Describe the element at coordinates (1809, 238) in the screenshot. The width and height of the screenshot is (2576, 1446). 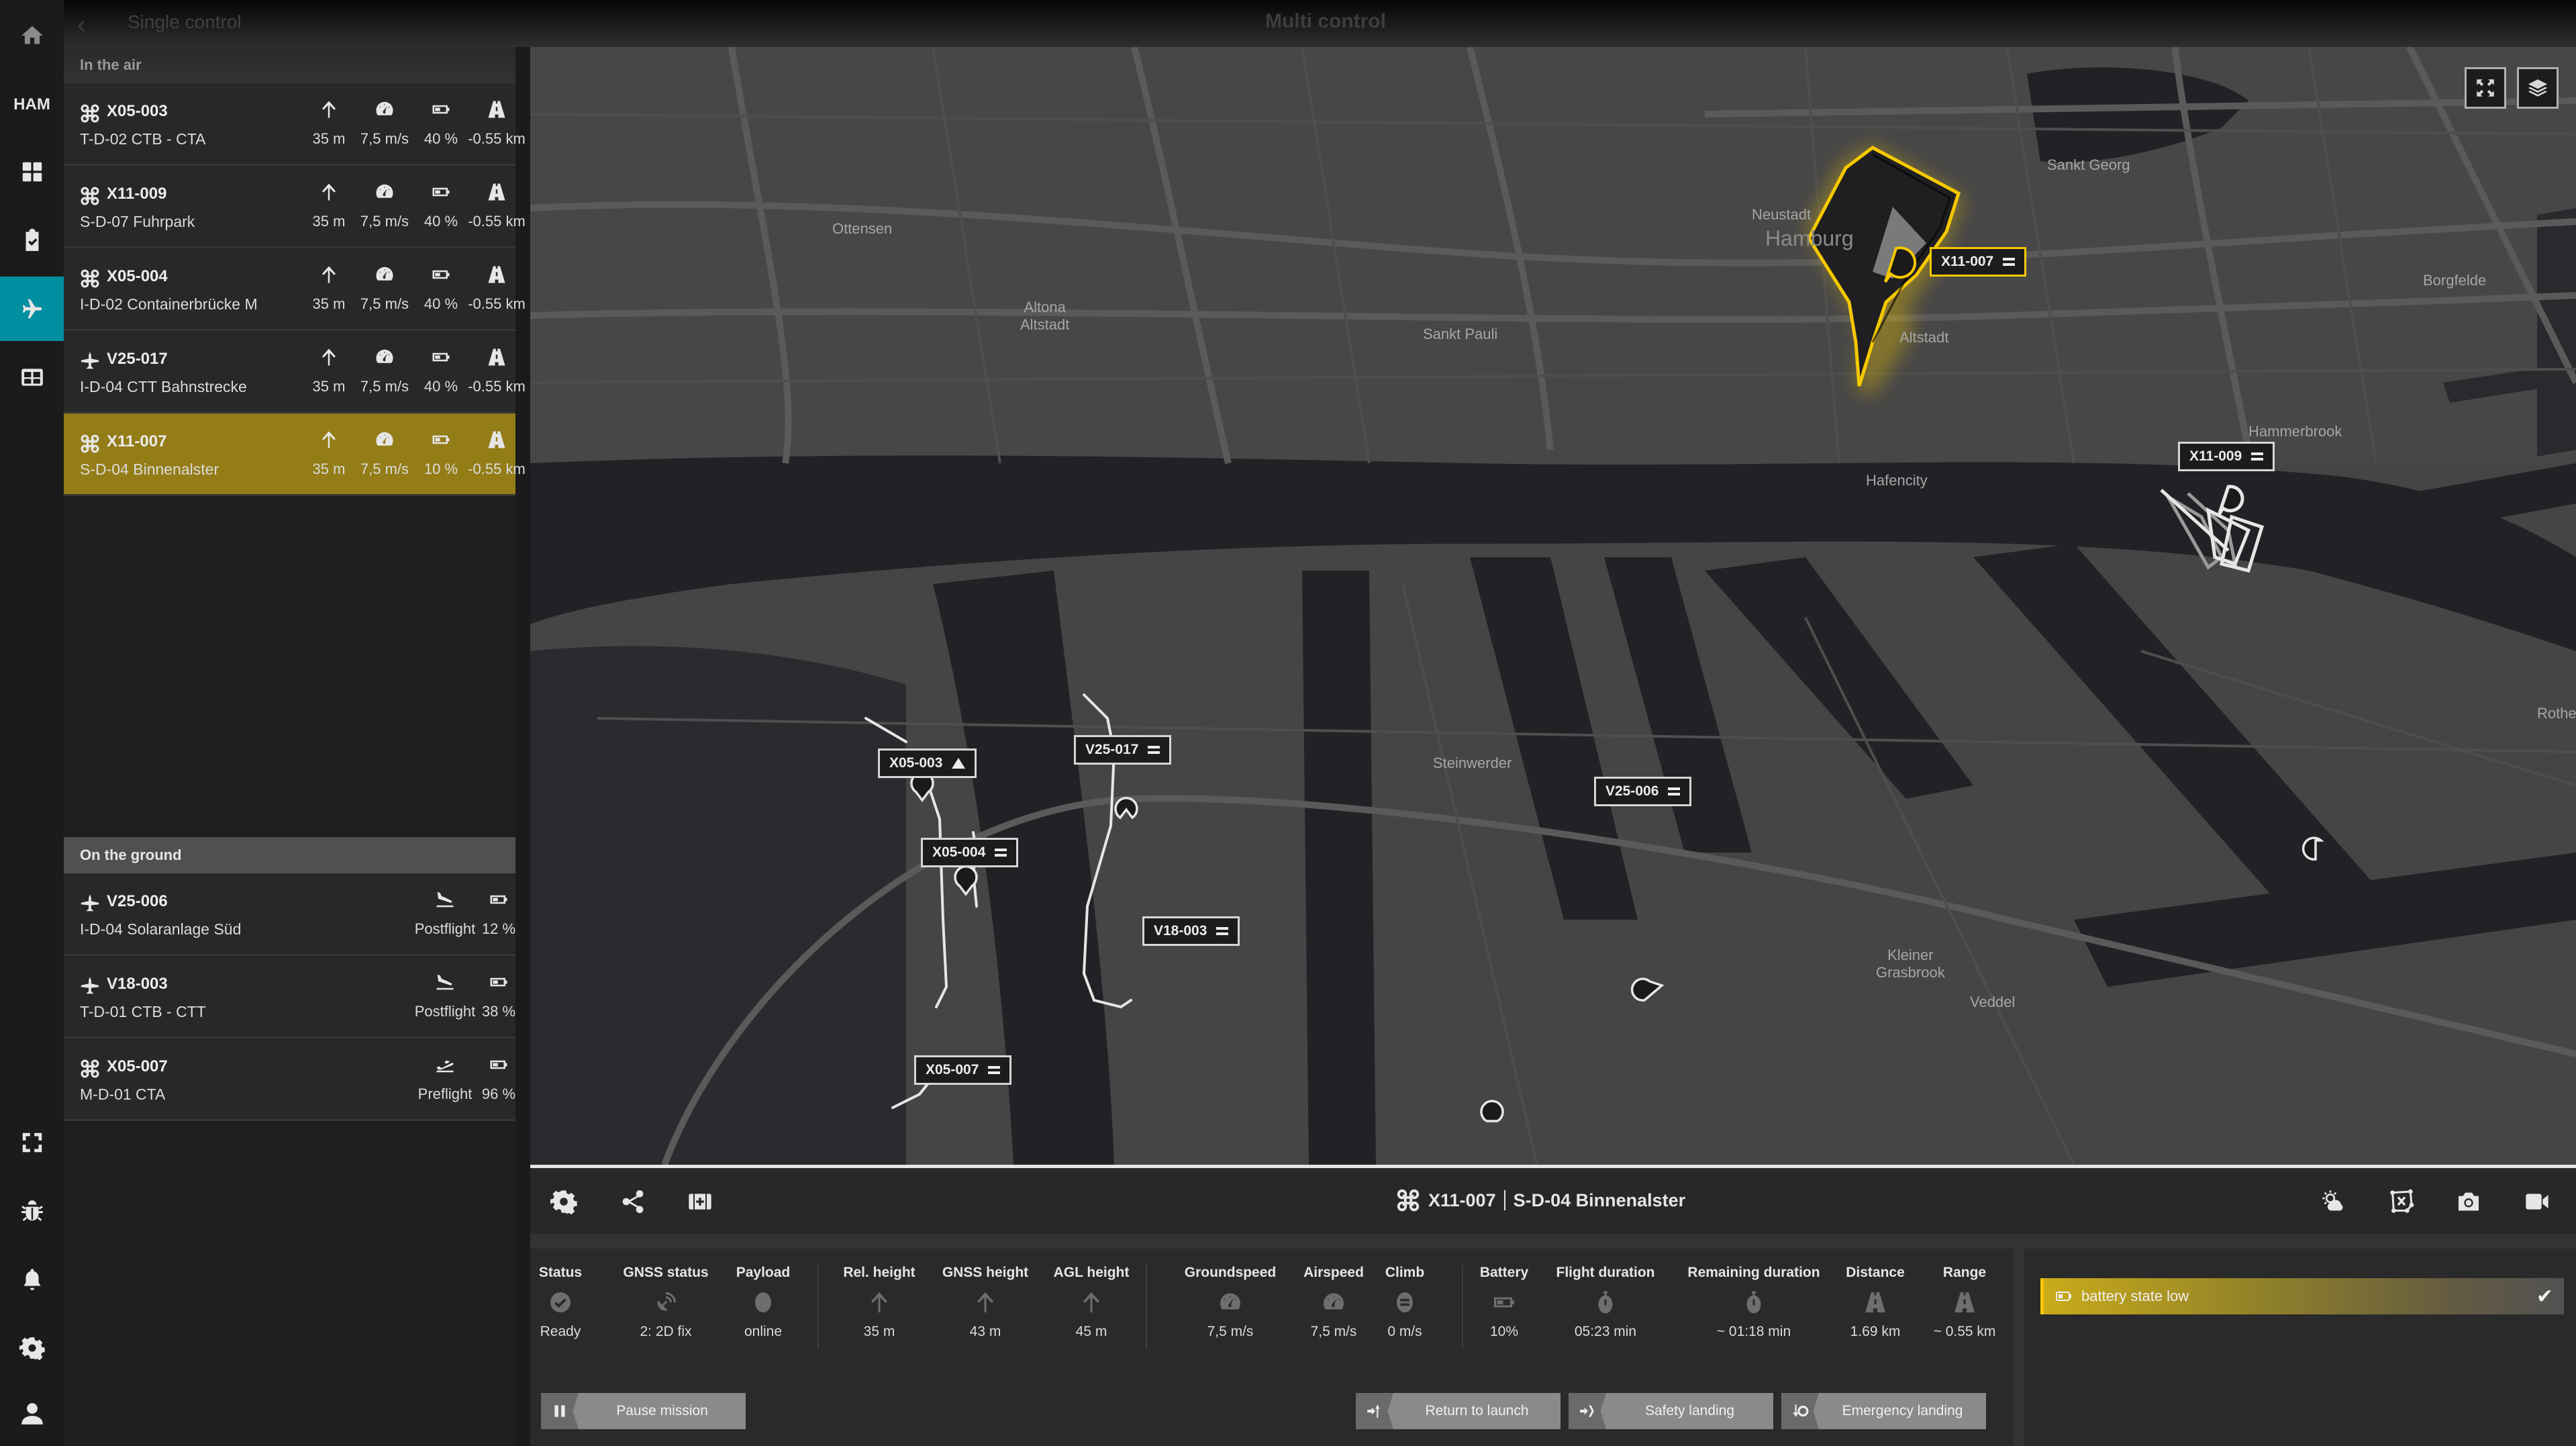
I see `place-label: Hamburg` at that location.